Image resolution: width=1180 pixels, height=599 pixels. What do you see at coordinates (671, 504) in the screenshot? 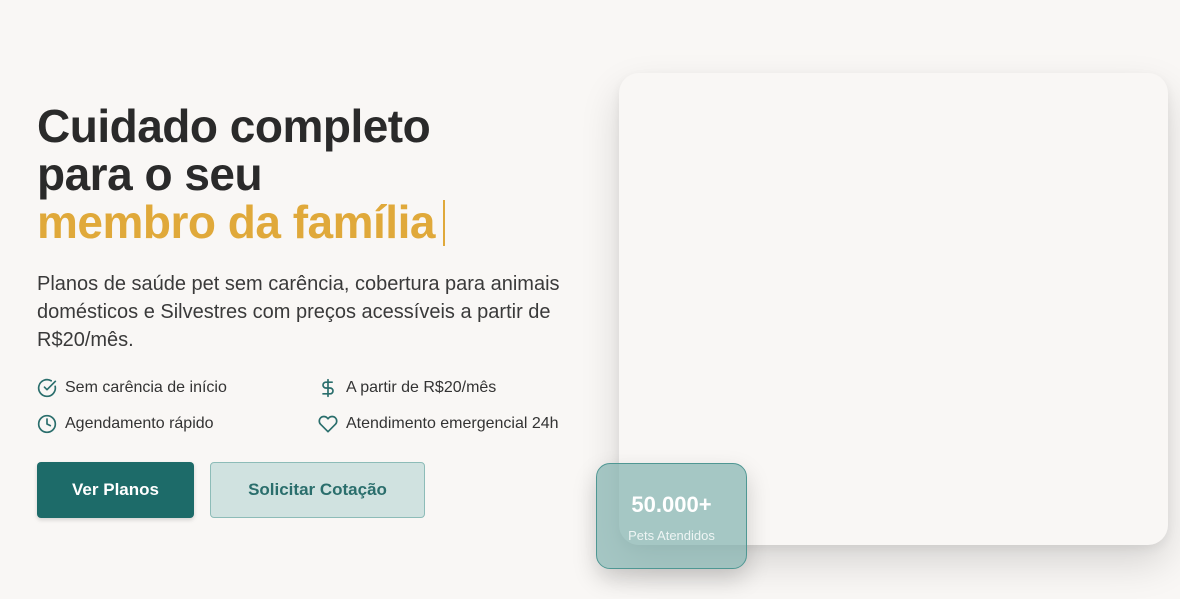
I see `stat-value: 50.000+` at bounding box center [671, 504].